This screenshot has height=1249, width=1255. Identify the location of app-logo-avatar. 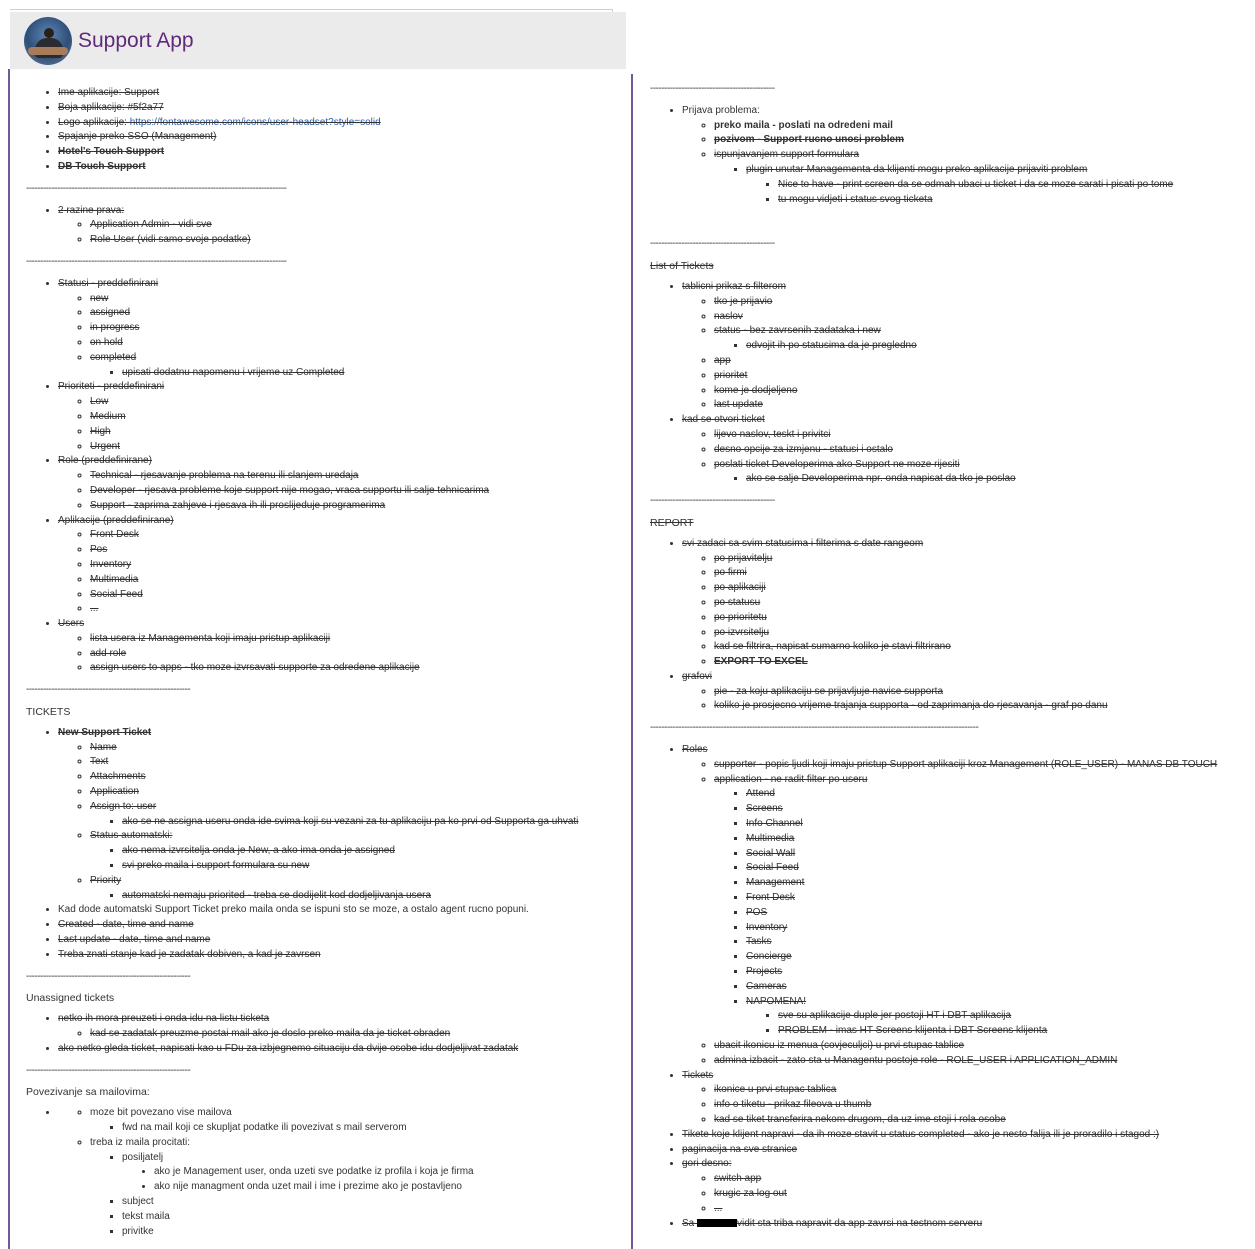
(48, 40).